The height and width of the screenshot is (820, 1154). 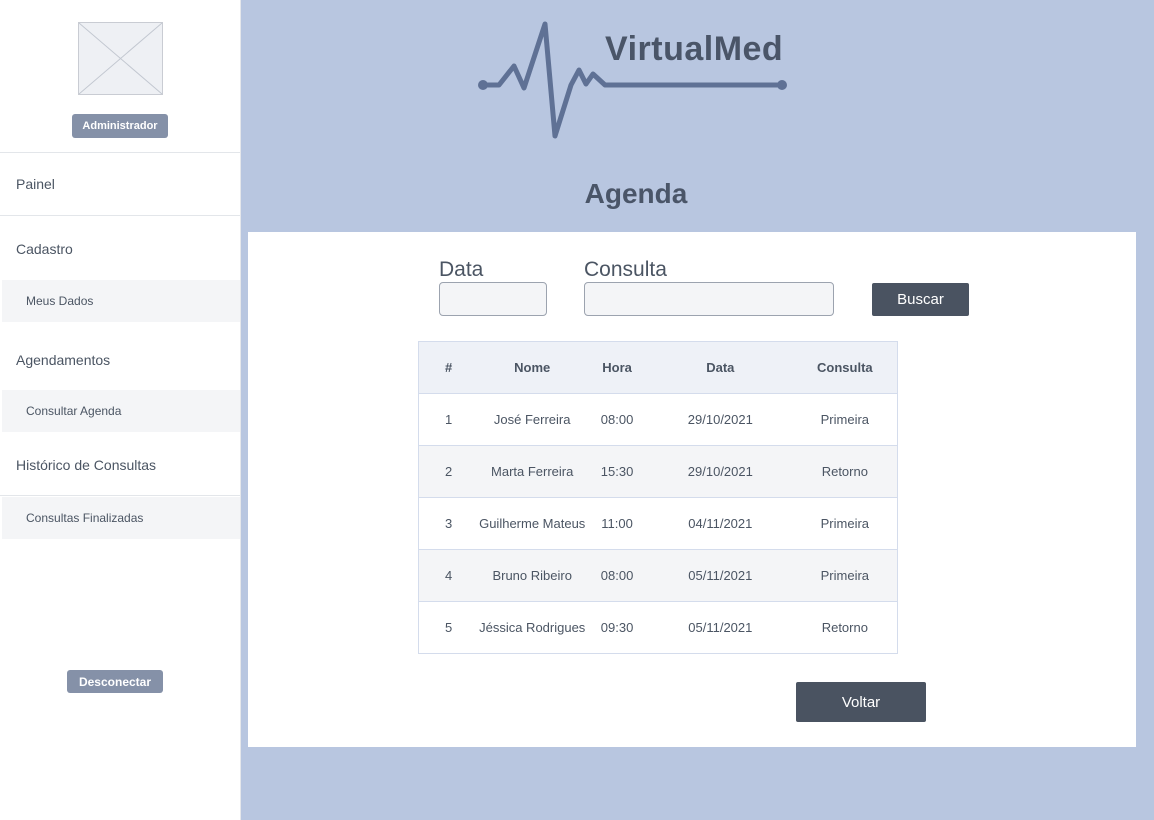 I want to click on column-header-nome: Nome, so click(x=532, y=367).